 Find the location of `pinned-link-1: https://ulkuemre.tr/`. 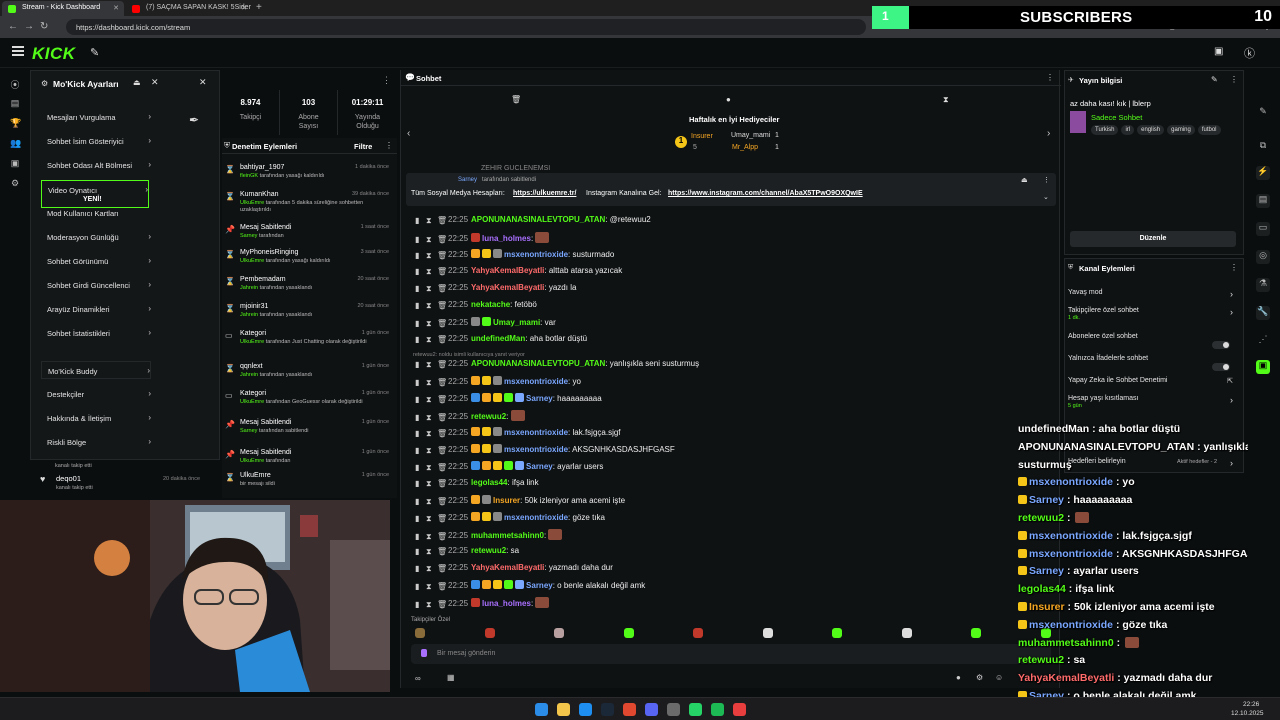

pinned-link-1: https://ulkuemre.tr/ is located at coordinates (544, 193).